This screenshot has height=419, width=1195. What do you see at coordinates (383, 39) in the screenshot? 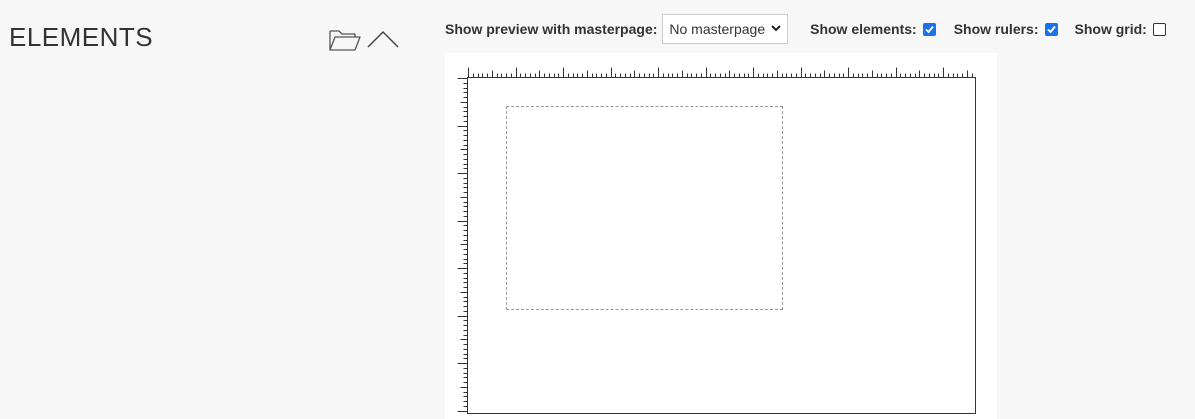
I see `chevron-up-icon` at bounding box center [383, 39].